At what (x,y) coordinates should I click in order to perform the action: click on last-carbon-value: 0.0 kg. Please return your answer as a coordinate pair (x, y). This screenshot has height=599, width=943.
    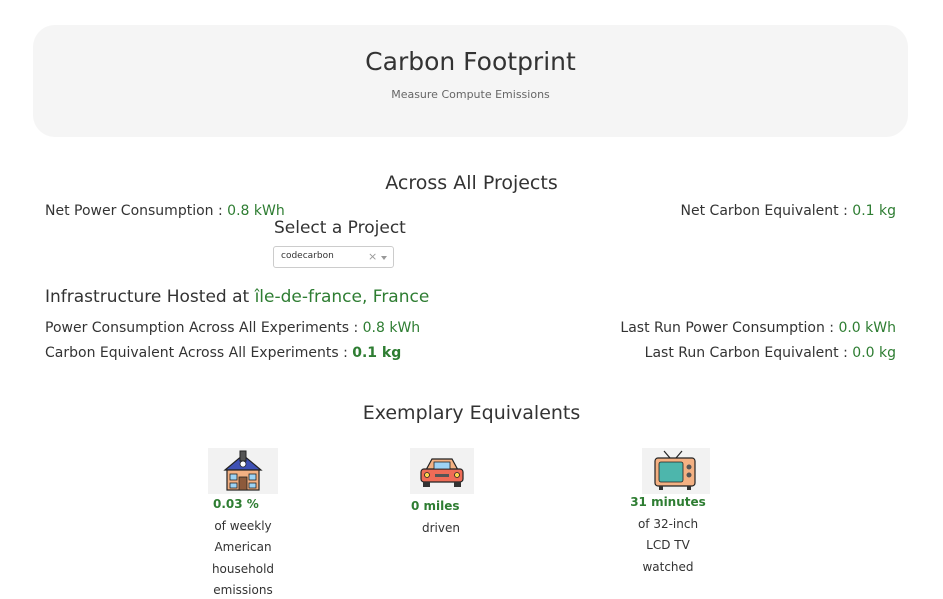
    Looking at the image, I should click on (874, 353).